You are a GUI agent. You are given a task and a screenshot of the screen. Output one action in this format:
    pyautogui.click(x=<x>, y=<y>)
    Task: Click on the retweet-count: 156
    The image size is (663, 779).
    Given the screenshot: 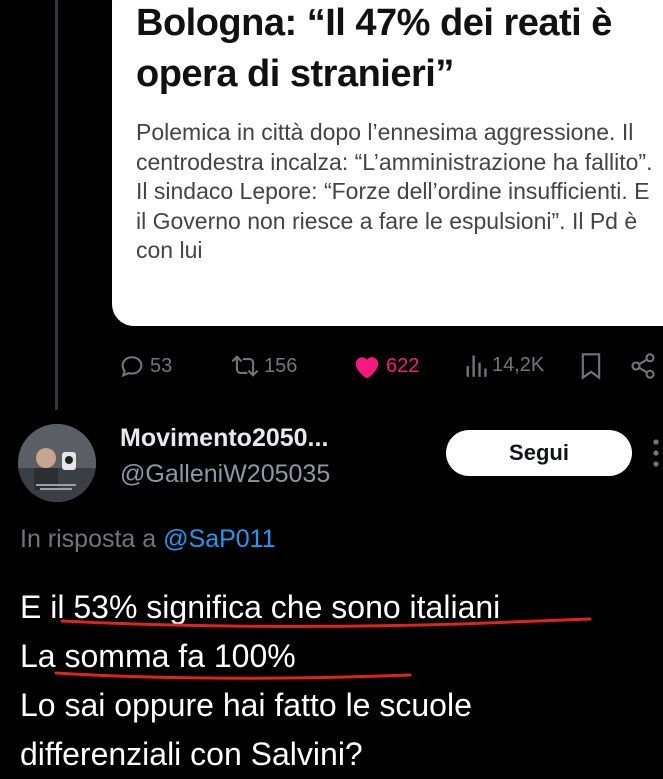 What is the action you would take?
    pyautogui.click(x=281, y=365)
    